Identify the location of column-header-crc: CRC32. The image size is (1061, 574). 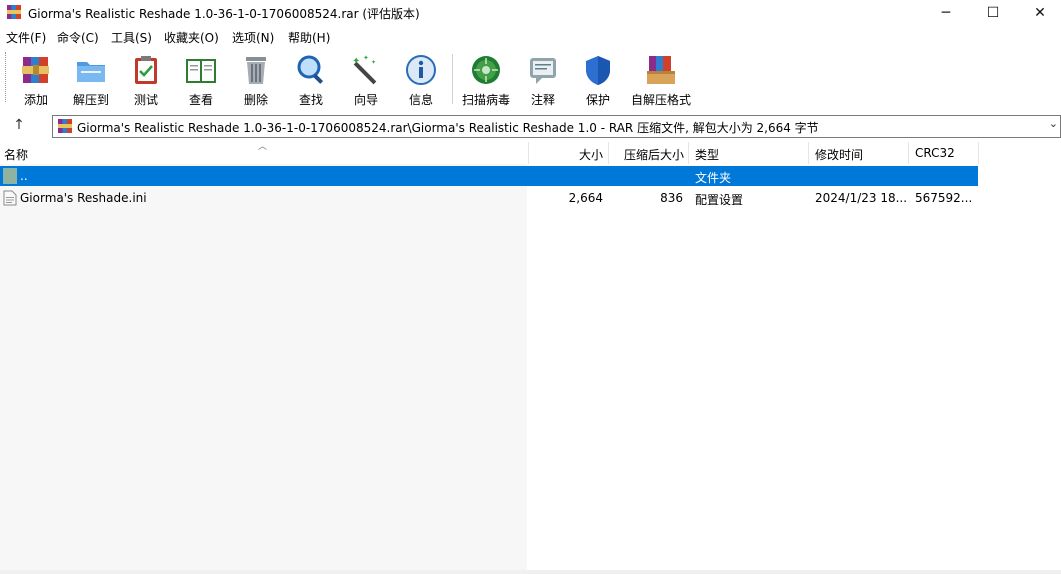
(944, 153).